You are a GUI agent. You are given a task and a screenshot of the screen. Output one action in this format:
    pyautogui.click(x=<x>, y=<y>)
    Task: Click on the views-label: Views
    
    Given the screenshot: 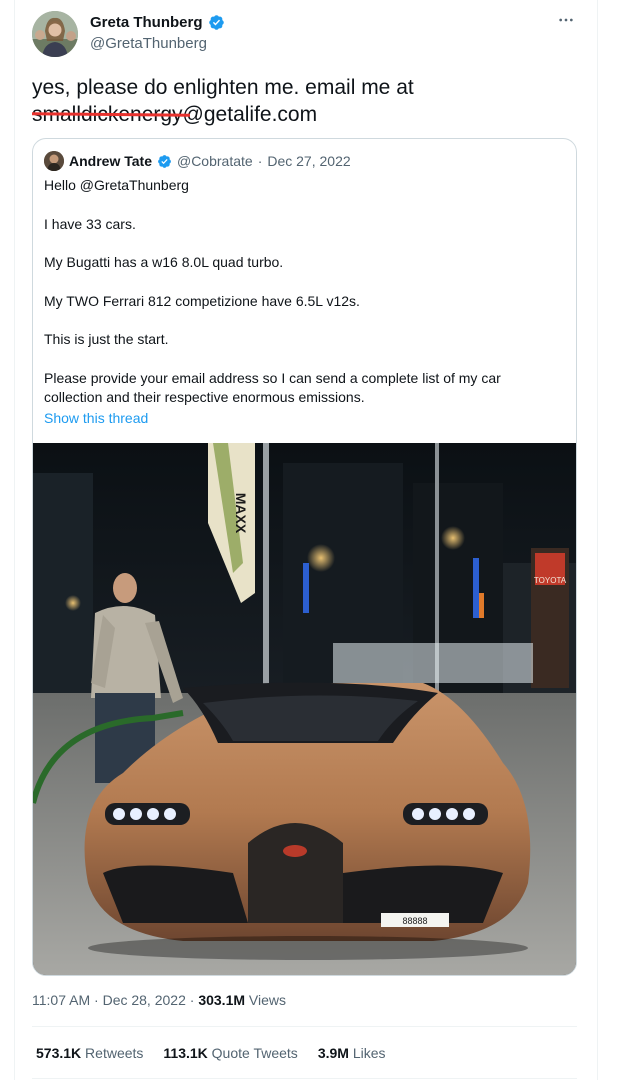 What is the action you would take?
    pyautogui.click(x=267, y=1000)
    